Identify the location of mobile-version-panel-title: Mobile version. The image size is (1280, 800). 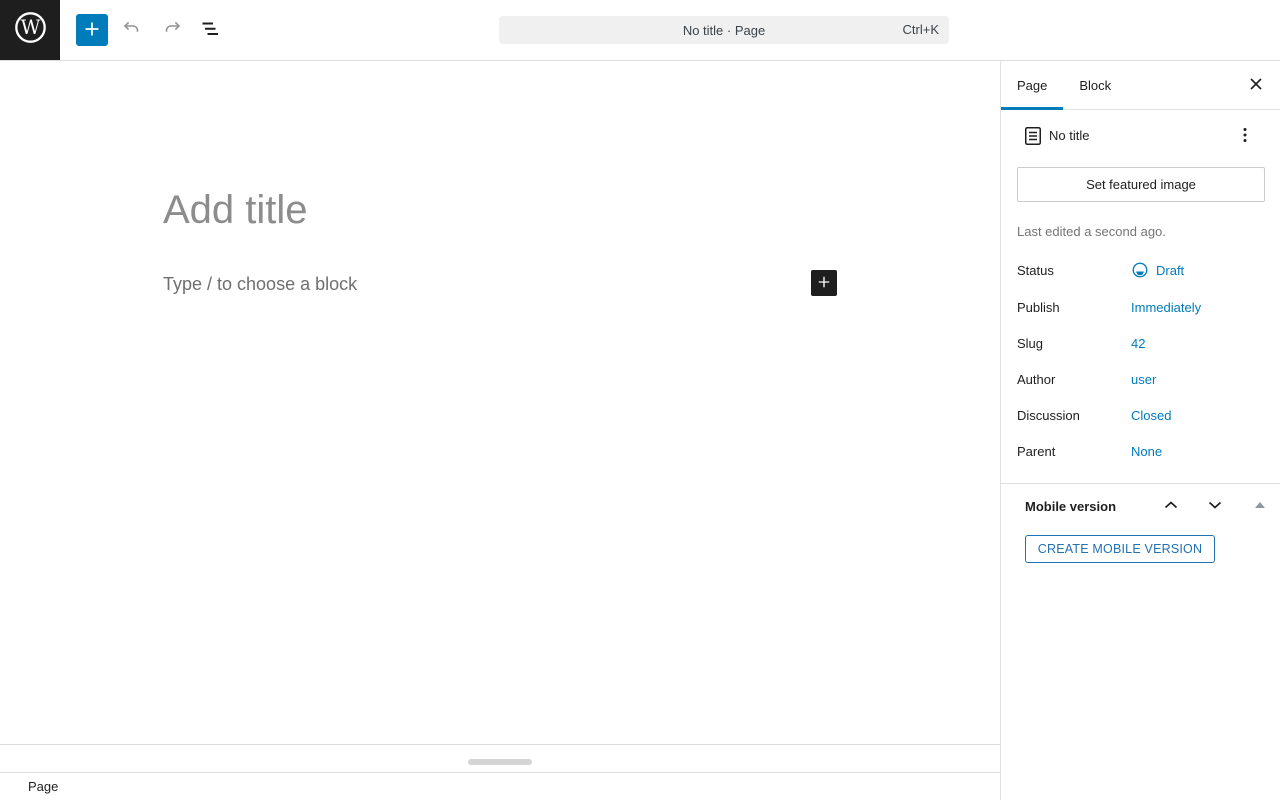
(1071, 506).